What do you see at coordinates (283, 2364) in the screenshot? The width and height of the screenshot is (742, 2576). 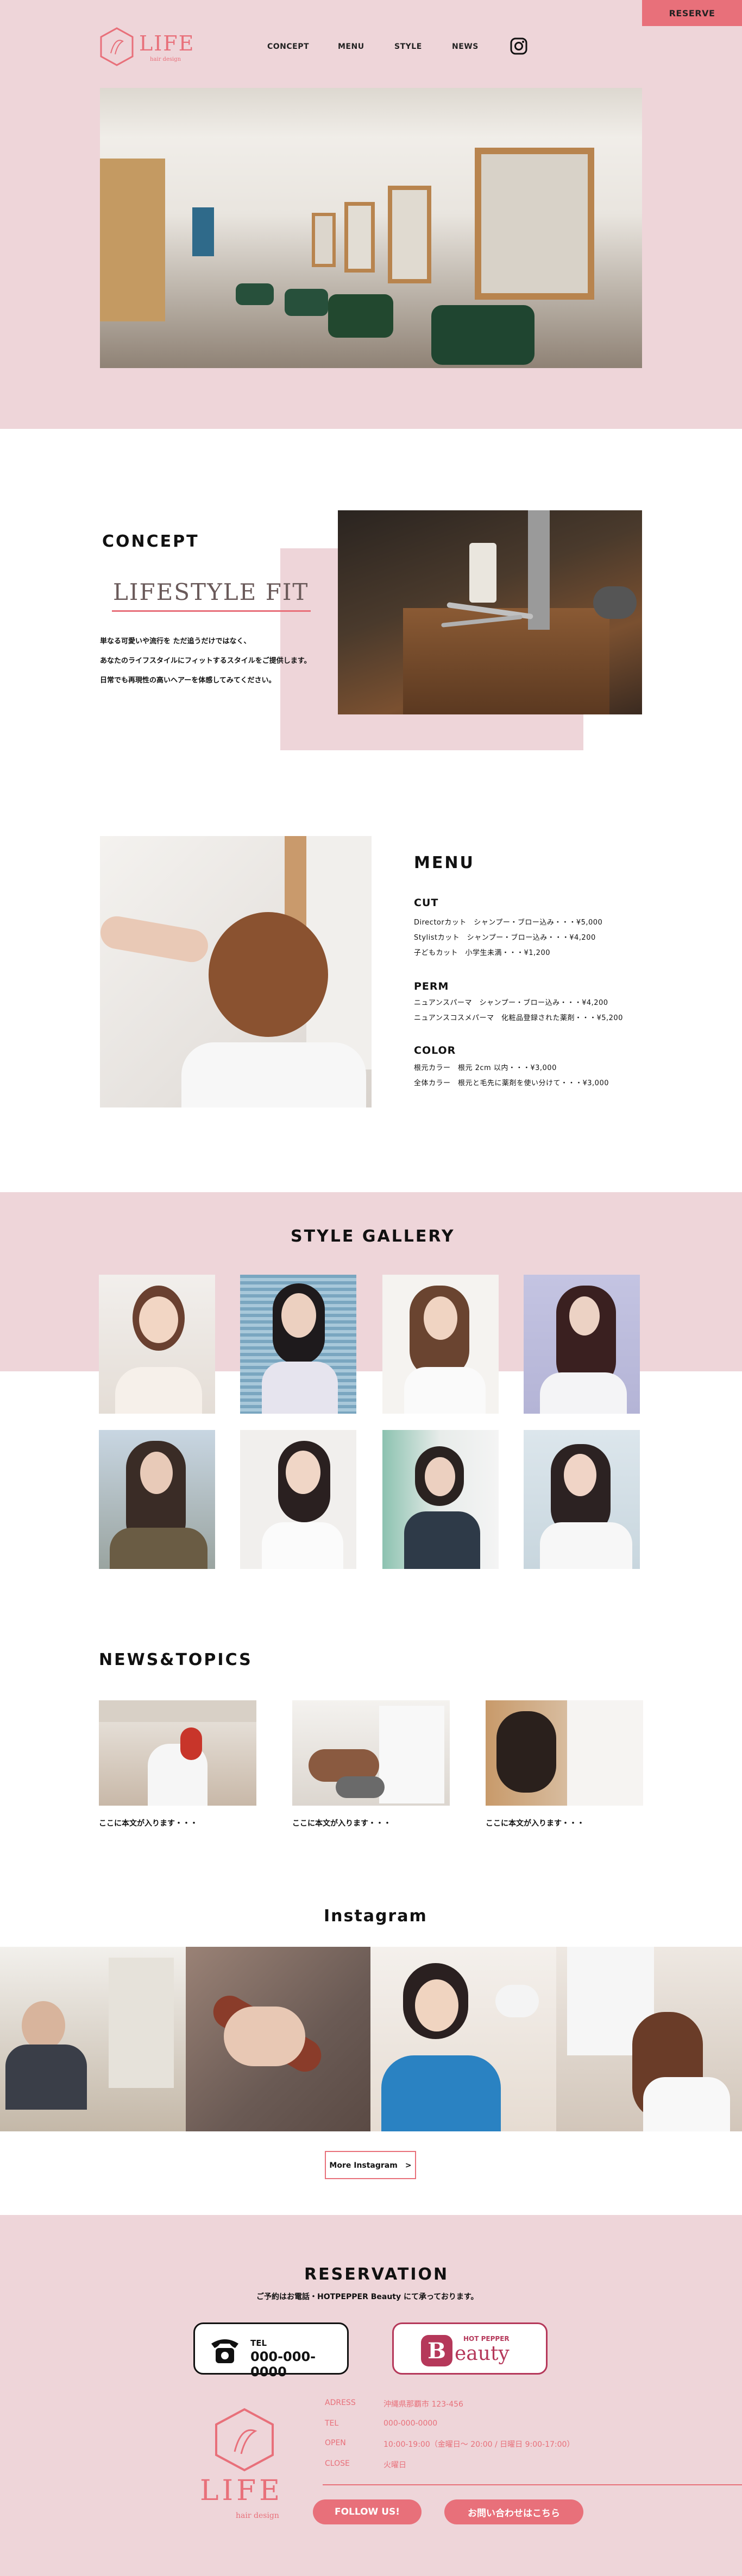 I see `tel-number: 000-000-0000` at bounding box center [283, 2364].